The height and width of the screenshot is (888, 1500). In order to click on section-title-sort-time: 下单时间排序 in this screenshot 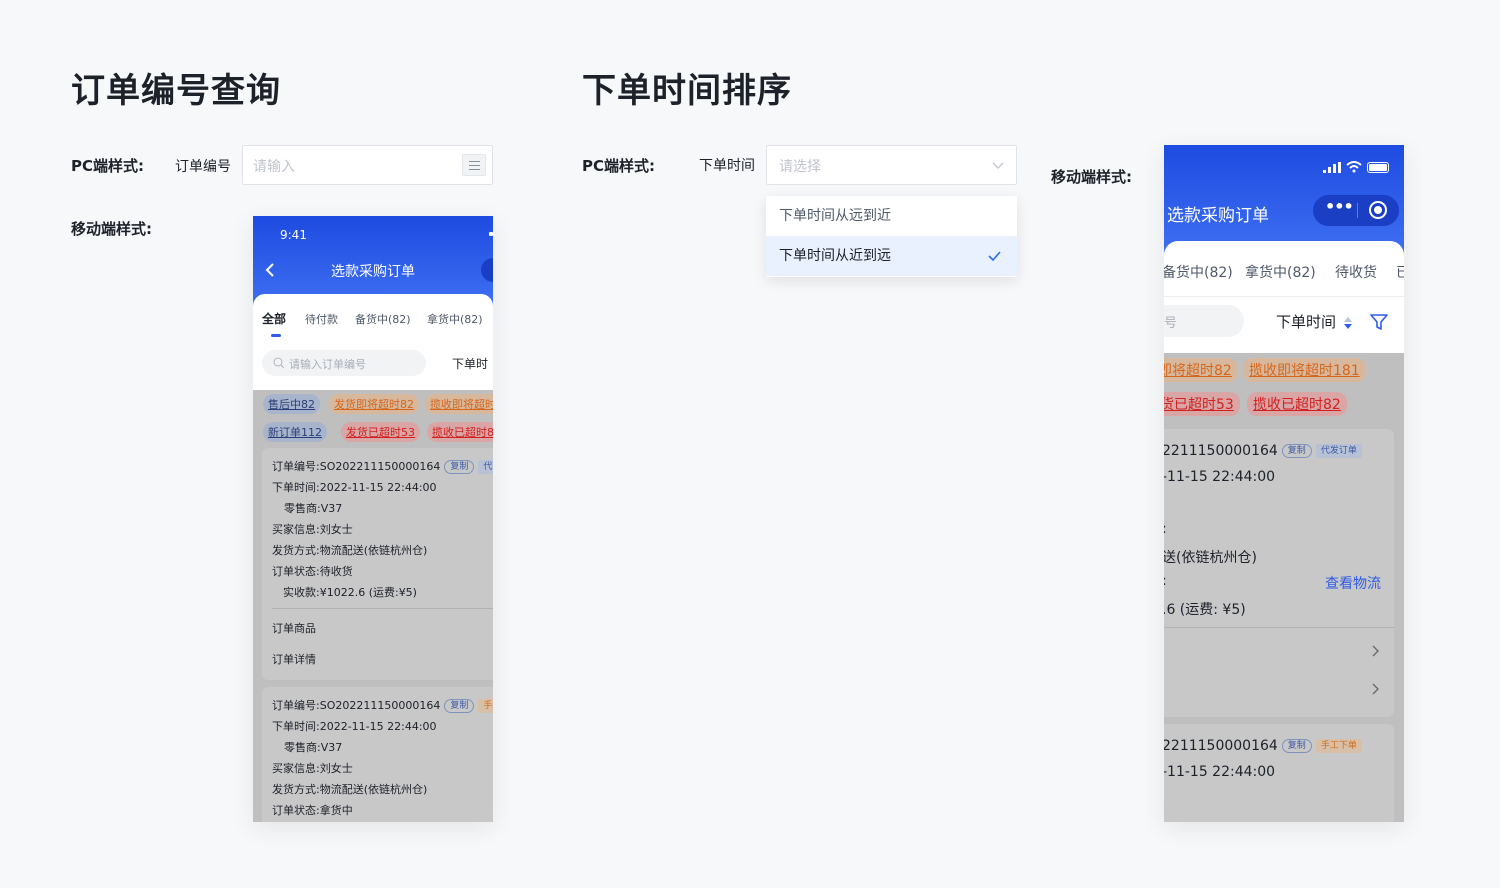, I will do `click(687, 91)`.